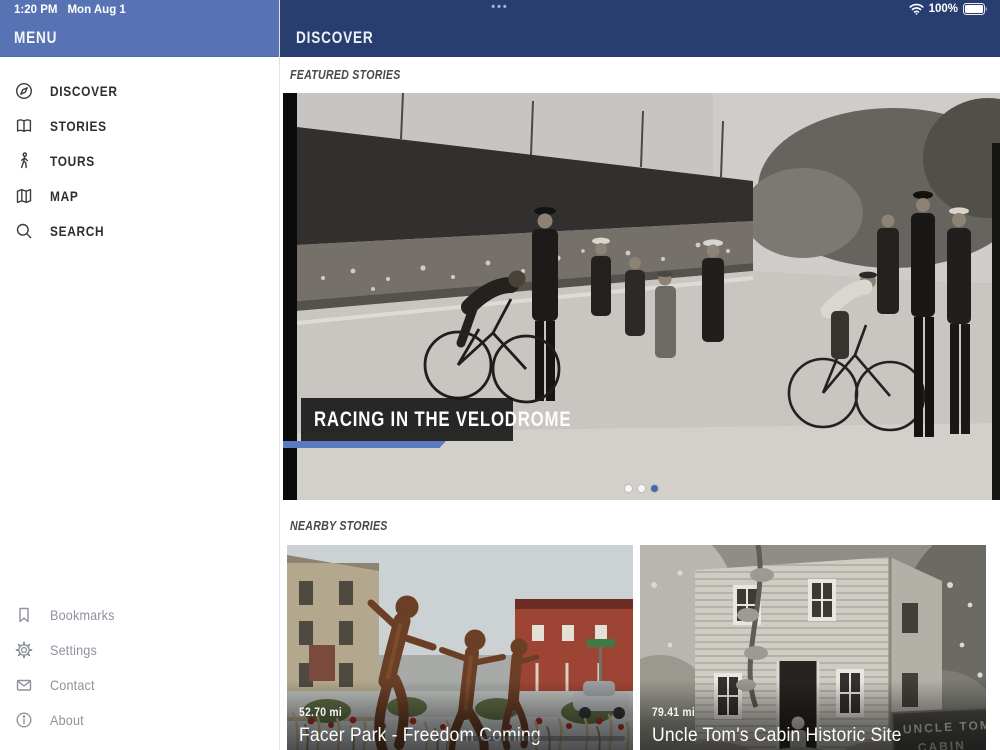  Describe the element at coordinates (24, 91) in the screenshot. I see `compass-icon` at that location.